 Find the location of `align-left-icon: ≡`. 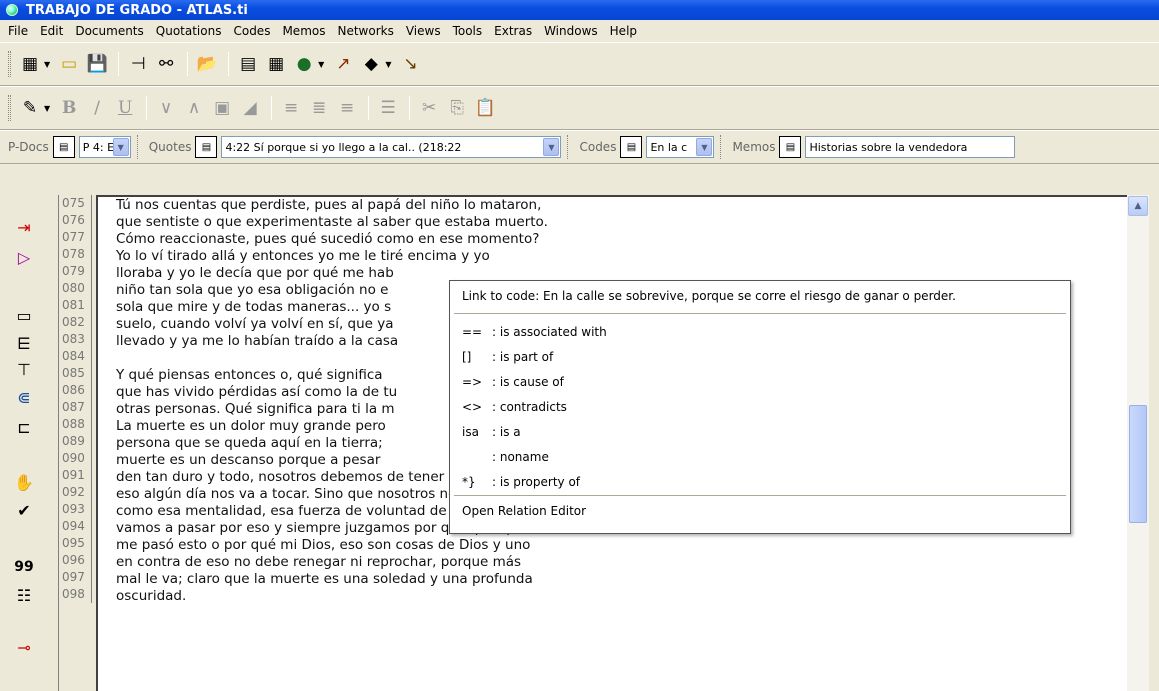

align-left-icon: ≡ is located at coordinates (291, 108).